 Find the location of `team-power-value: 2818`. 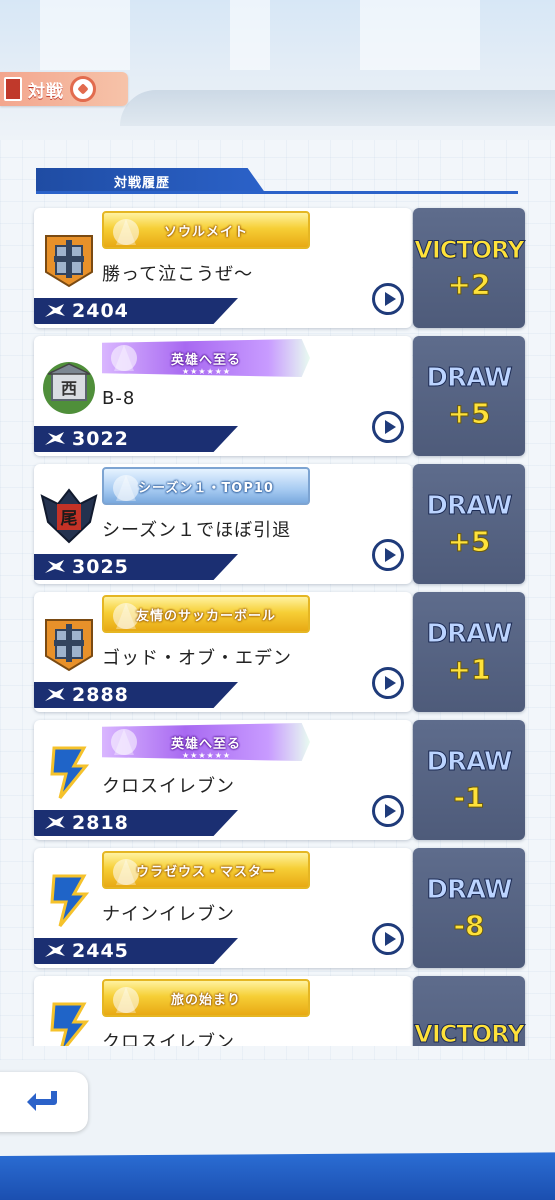

team-power-value: 2818 is located at coordinates (100, 823).